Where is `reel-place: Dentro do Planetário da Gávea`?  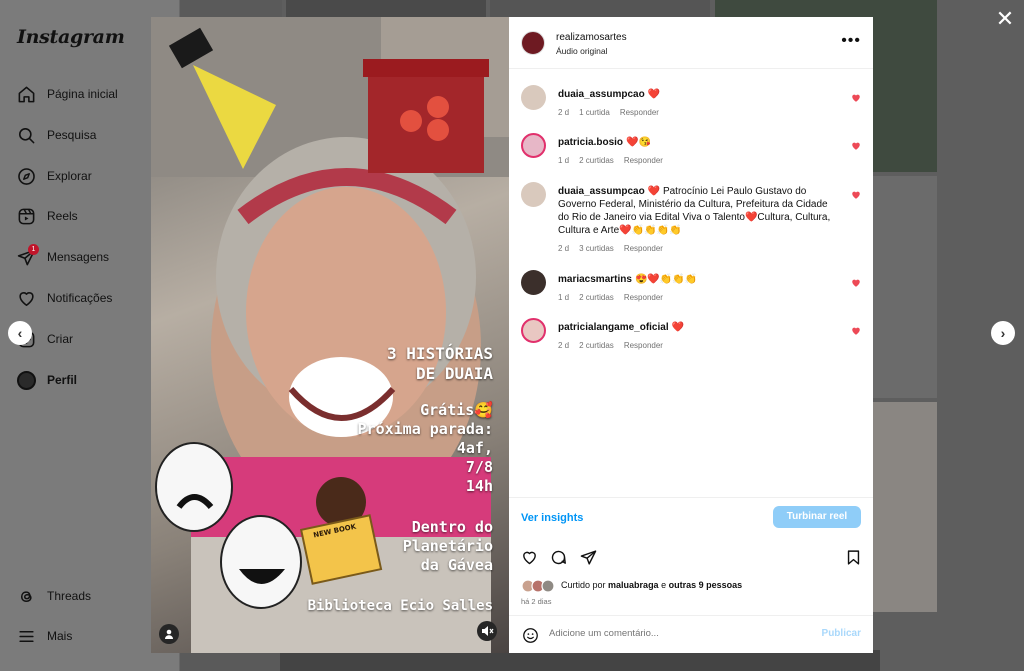
reel-place: Dentro do Planetário da Gávea is located at coordinates (448, 546).